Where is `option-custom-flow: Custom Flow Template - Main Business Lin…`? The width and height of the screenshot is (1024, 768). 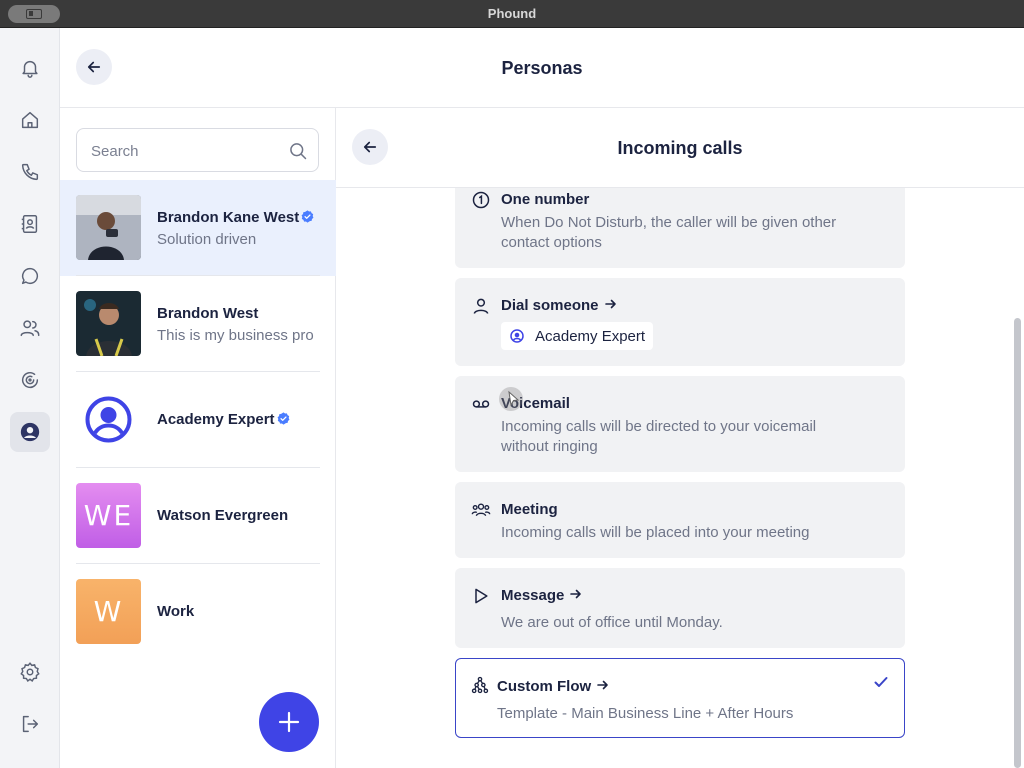
option-custom-flow: Custom Flow Template - Main Business Lin… is located at coordinates (680, 698).